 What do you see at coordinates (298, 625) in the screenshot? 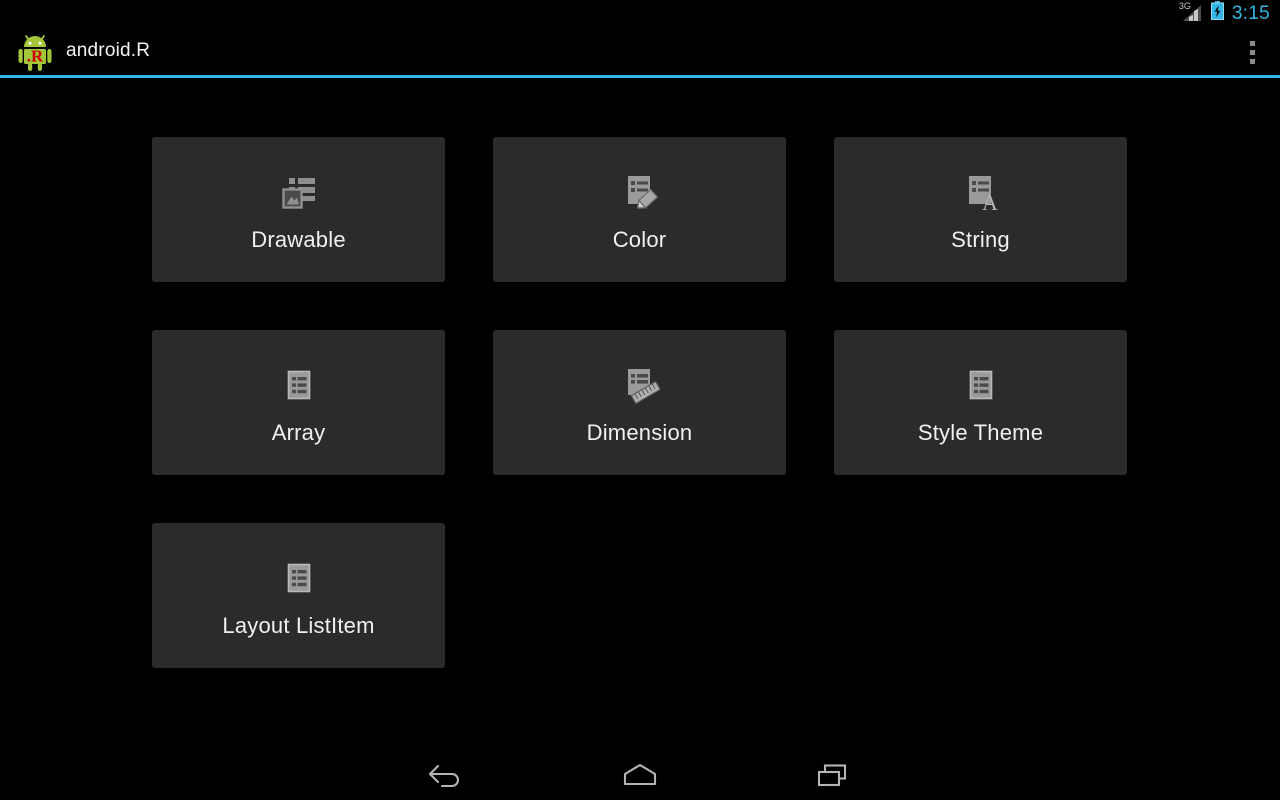
I see `card-label: Layout ListItem` at bounding box center [298, 625].